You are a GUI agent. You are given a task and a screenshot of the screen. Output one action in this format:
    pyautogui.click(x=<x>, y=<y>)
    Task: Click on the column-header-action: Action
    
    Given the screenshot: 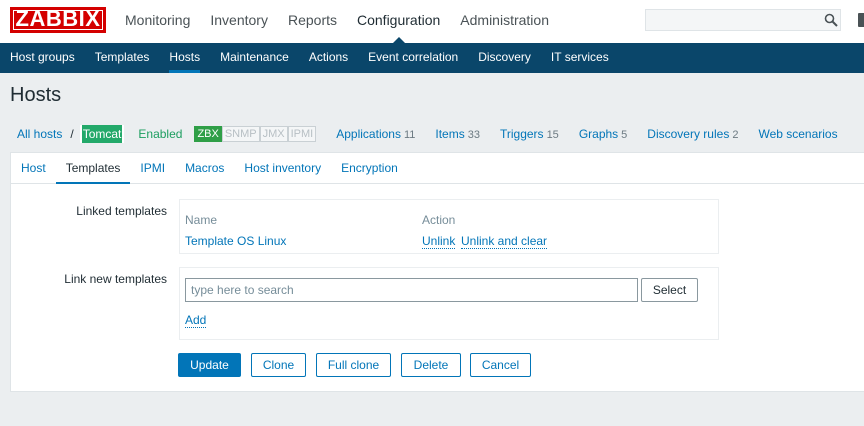 What is the action you would take?
    pyautogui.click(x=439, y=220)
    